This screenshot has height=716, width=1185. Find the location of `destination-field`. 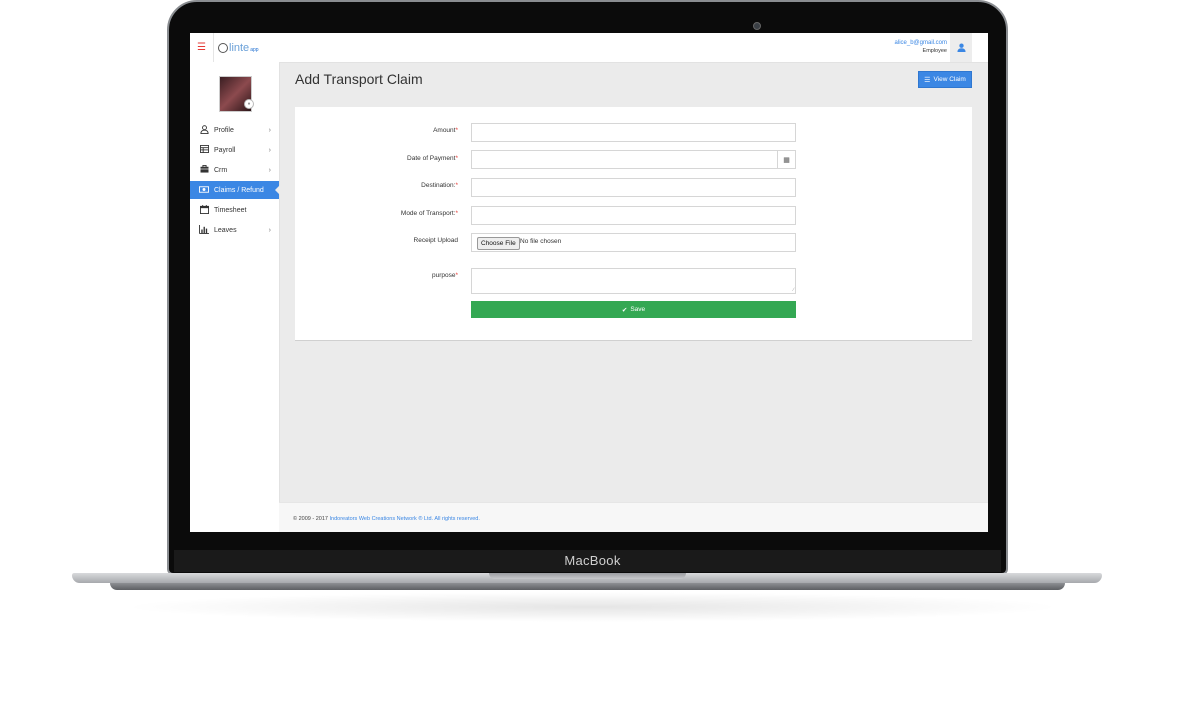

destination-field is located at coordinates (633, 187).